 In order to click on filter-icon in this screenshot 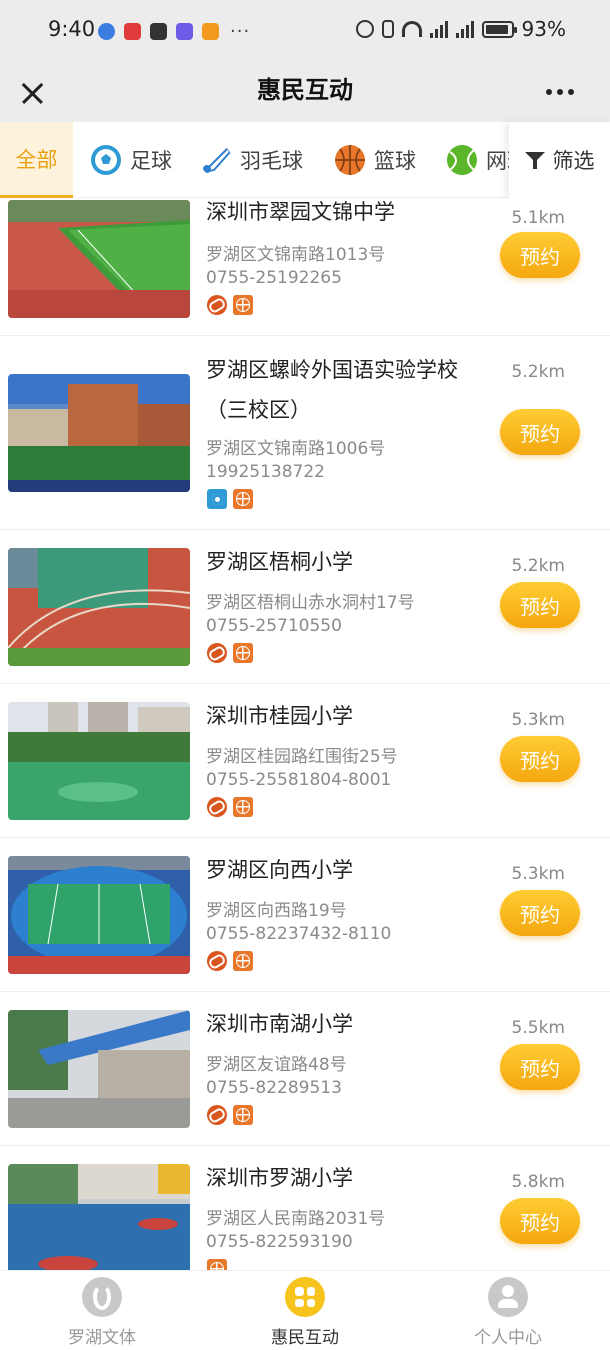, I will do `click(534, 160)`.